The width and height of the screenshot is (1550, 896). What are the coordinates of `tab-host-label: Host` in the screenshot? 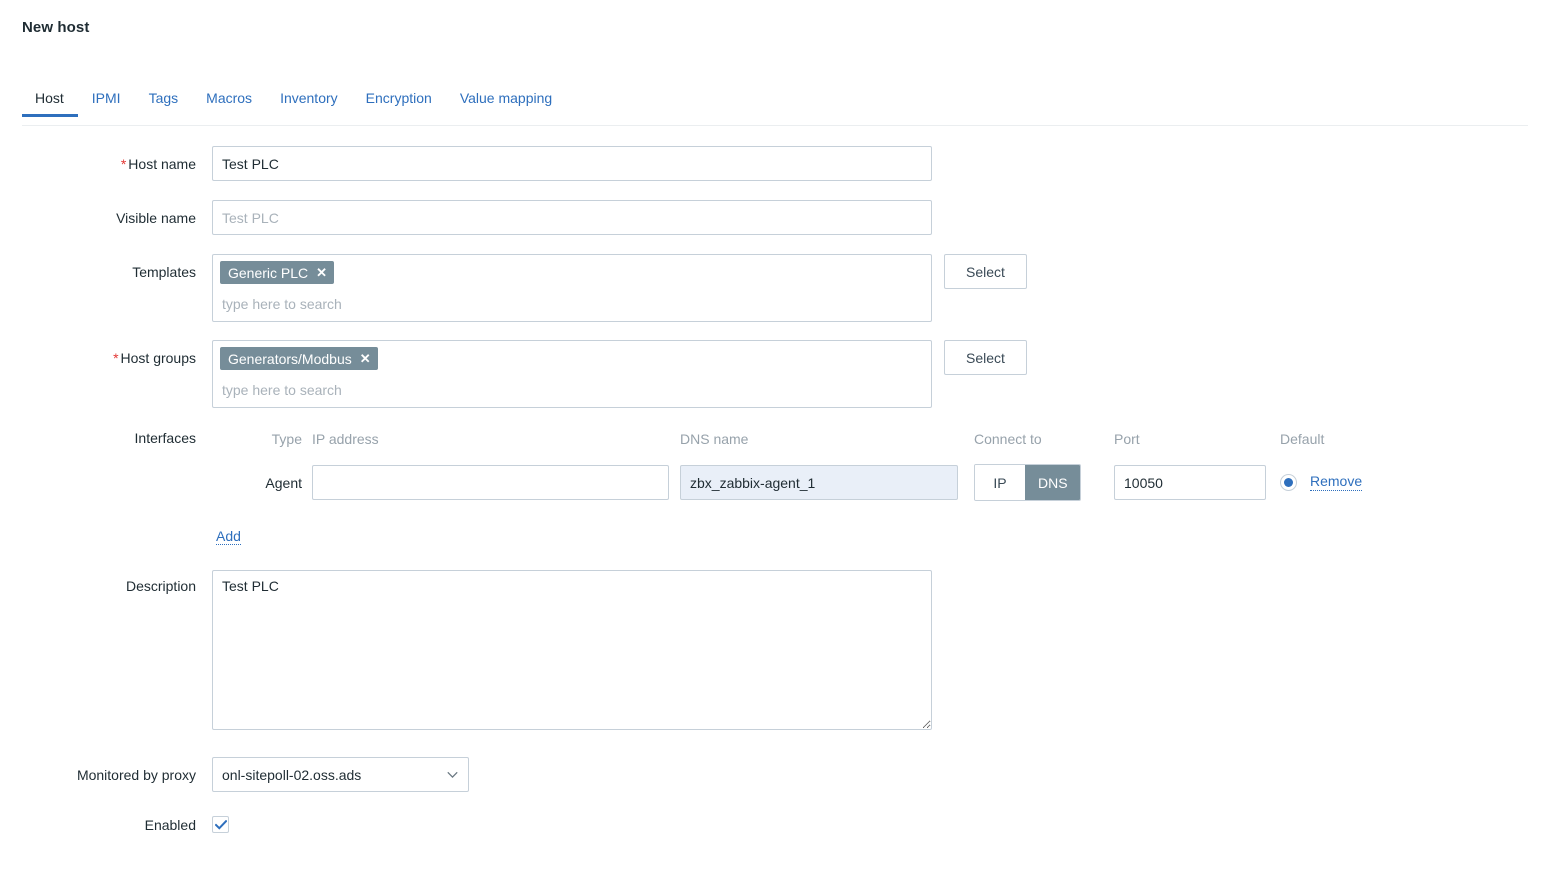 It's located at (49, 98).